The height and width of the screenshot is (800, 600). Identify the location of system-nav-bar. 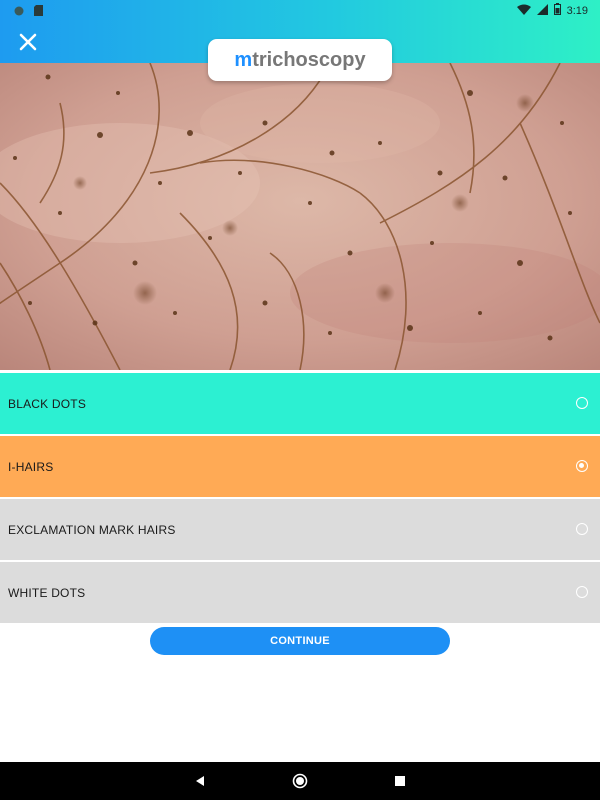
(300, 781).